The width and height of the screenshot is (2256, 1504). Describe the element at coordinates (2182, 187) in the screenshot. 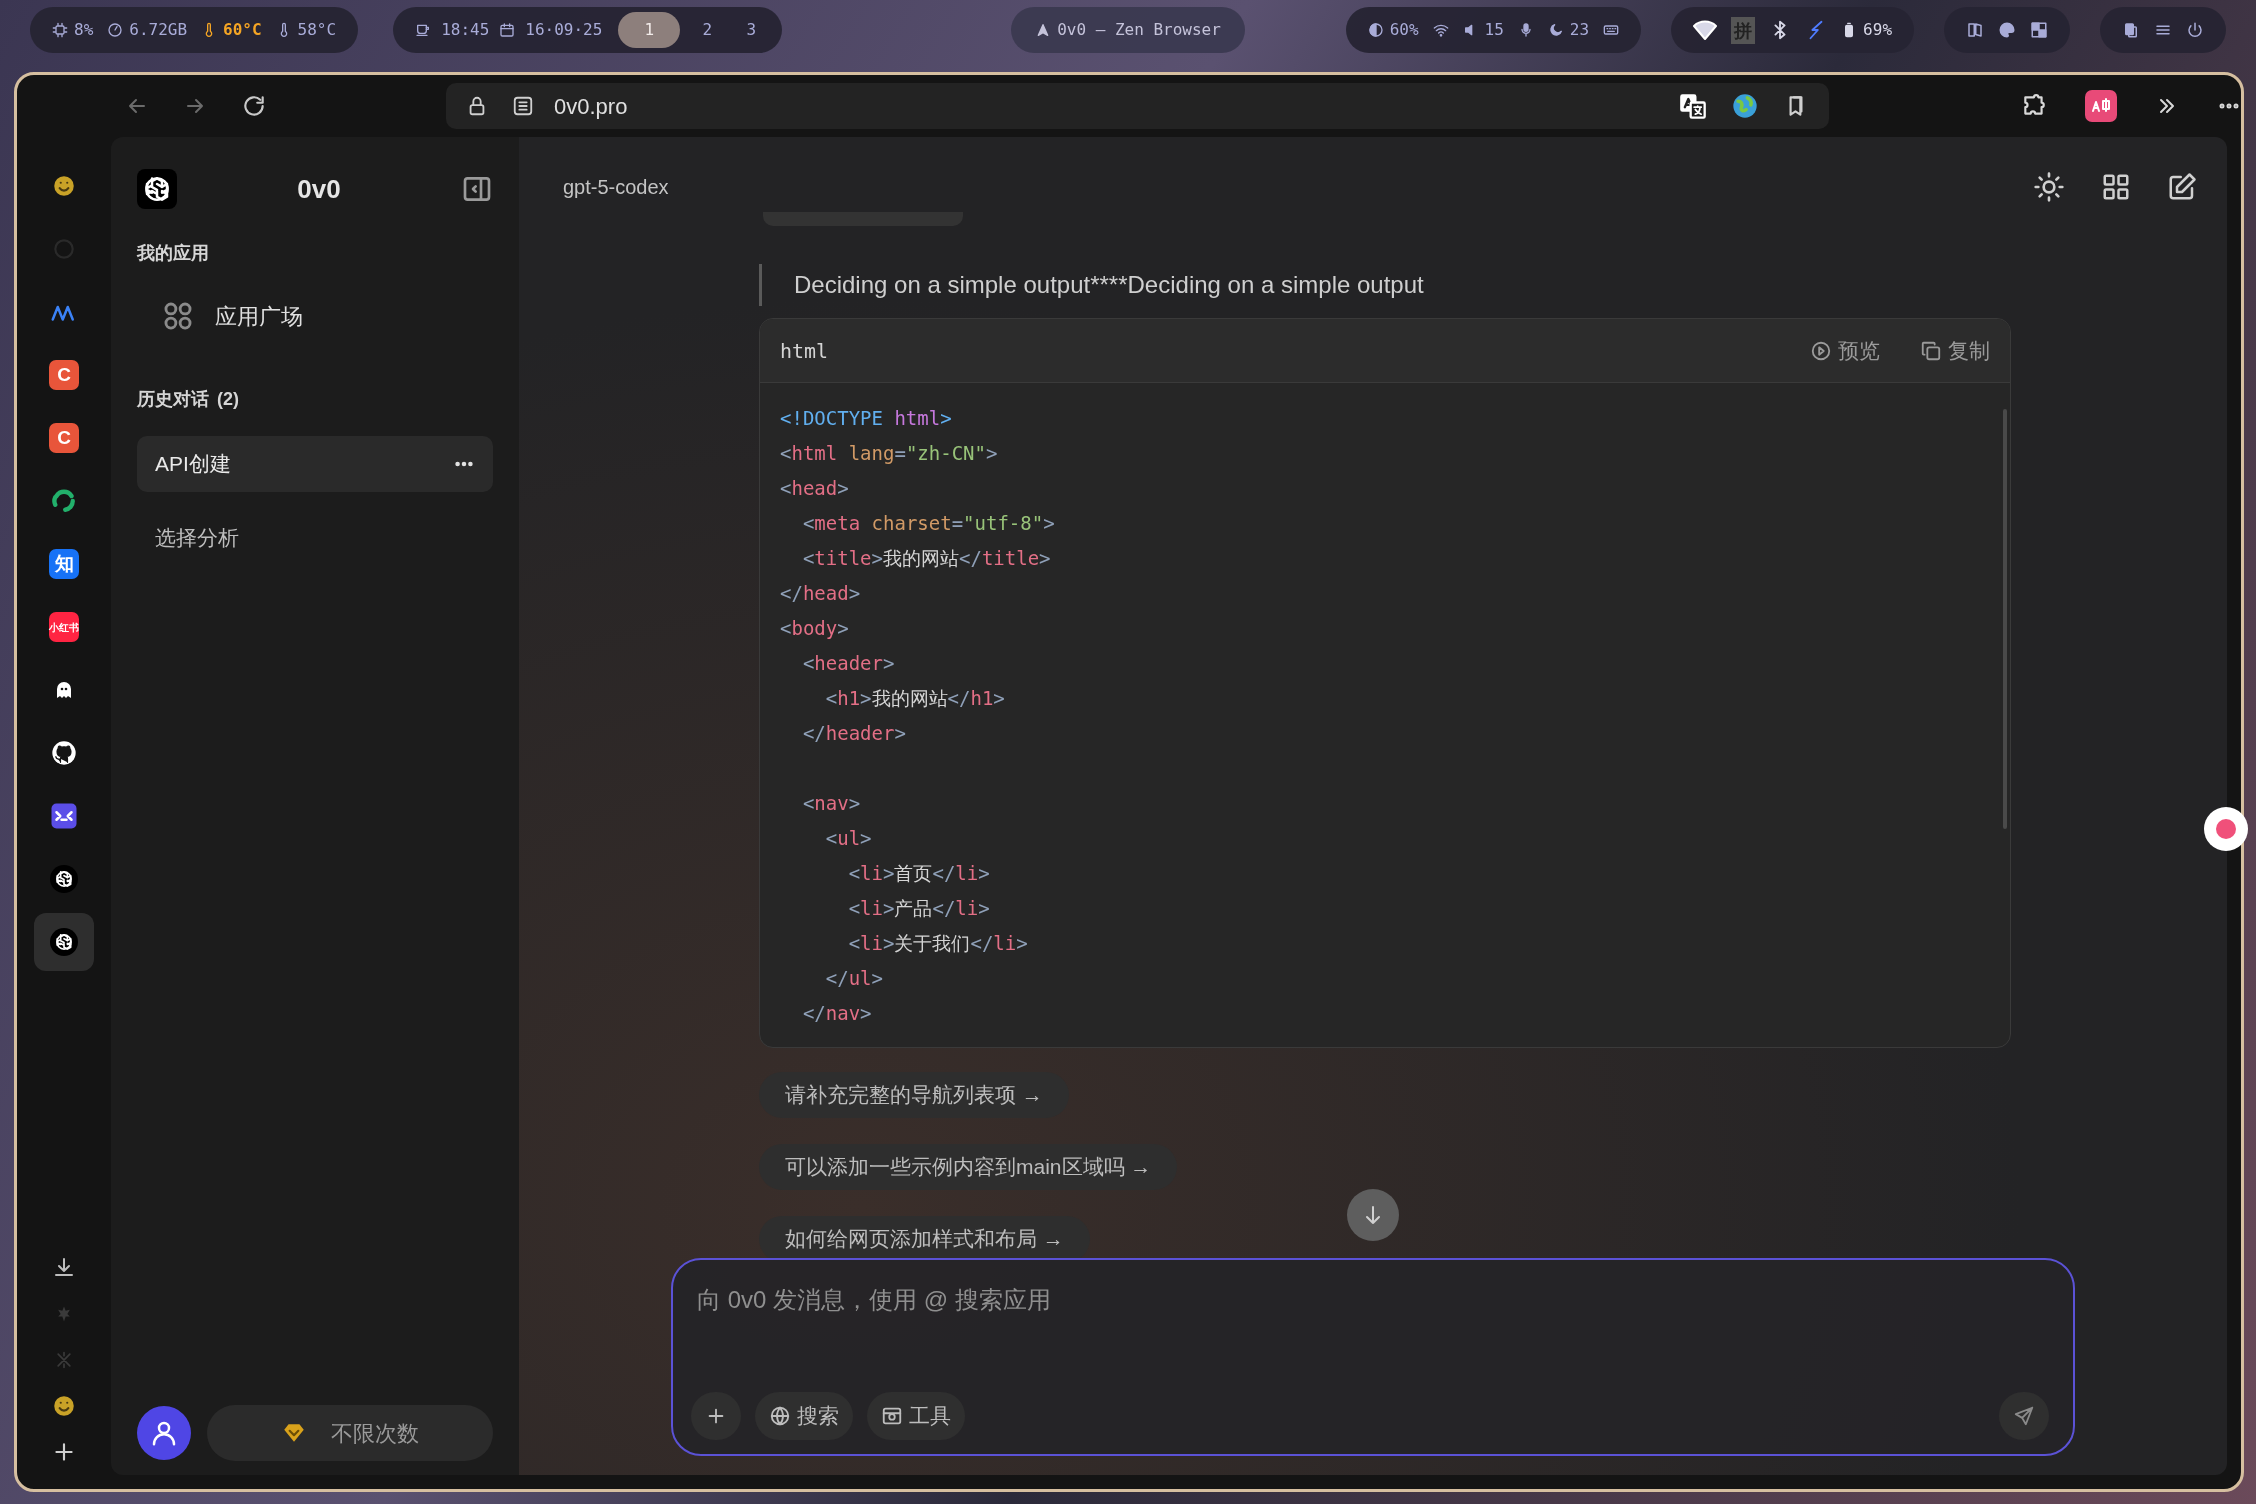

I see `new-chat-icon` at that location.